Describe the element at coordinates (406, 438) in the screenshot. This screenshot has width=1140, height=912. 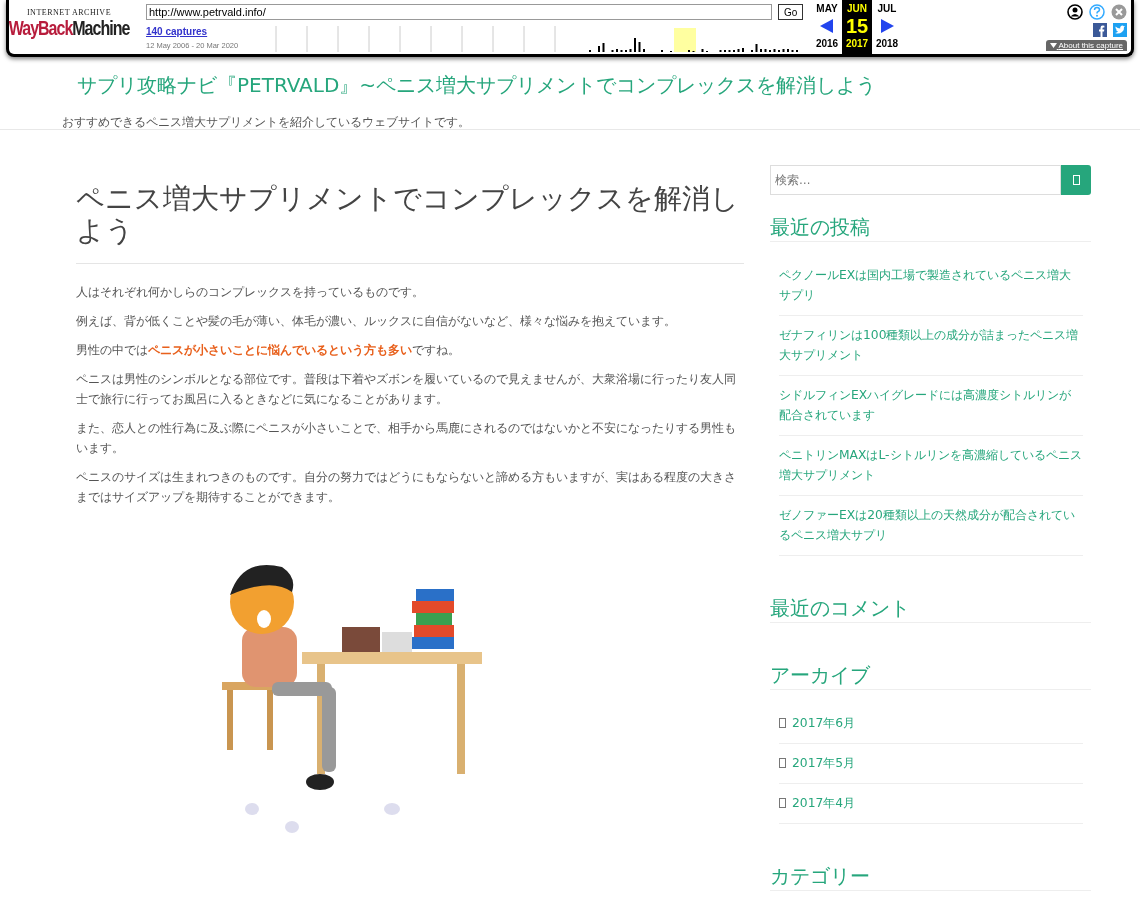
I see `article-paragraph: また、恋人との性行為に及ぶ際にペニスが小さいことで、相手から馬鹿にされるのではないかと不安になったりする男性もいます。` at that location.